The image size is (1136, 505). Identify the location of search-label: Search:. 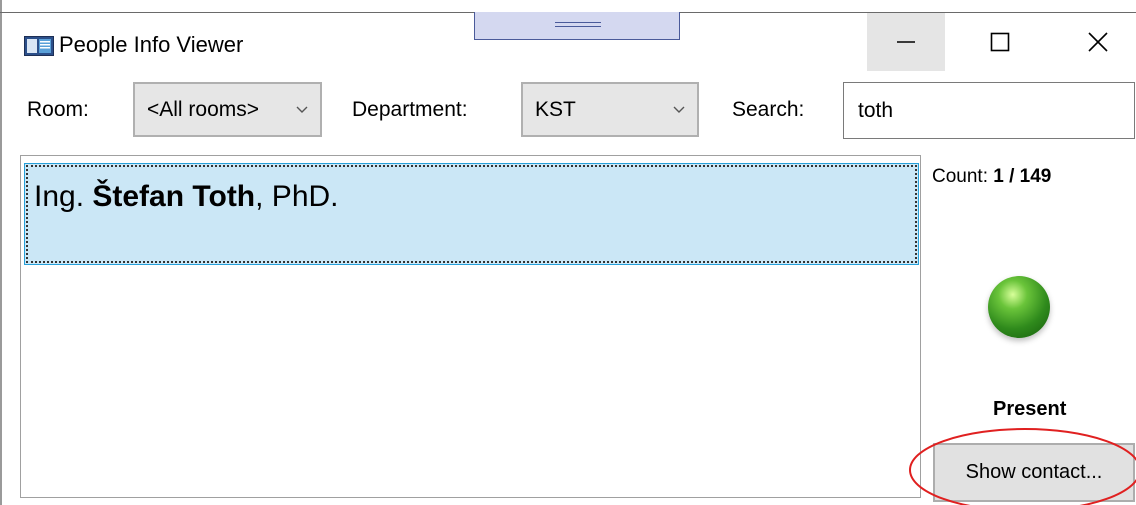
(768, 109).